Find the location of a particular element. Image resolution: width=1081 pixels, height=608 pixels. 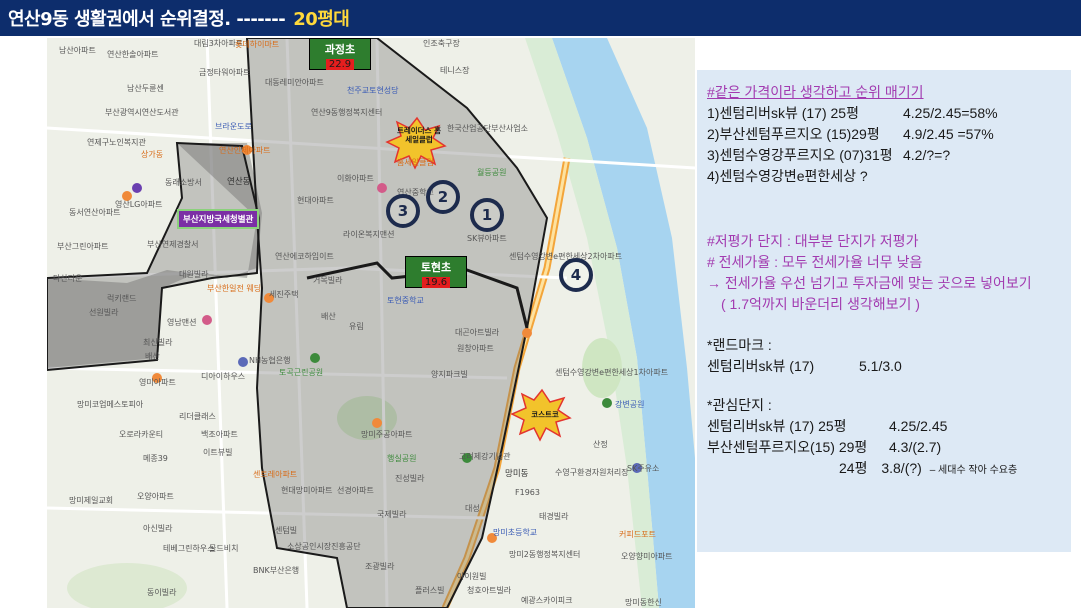

poi-label: 오양향미아파트 is located at coordinates (647, 556).